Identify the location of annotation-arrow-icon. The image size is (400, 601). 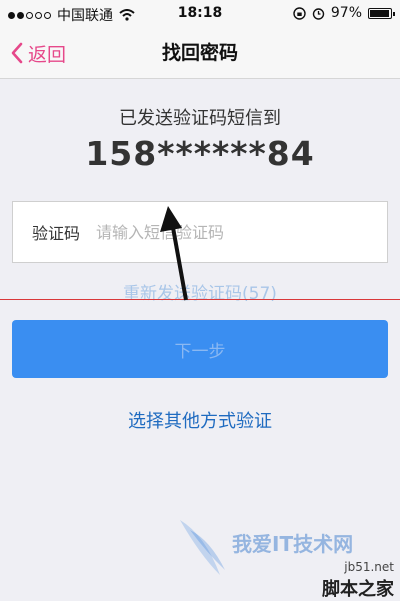
(174, 253).